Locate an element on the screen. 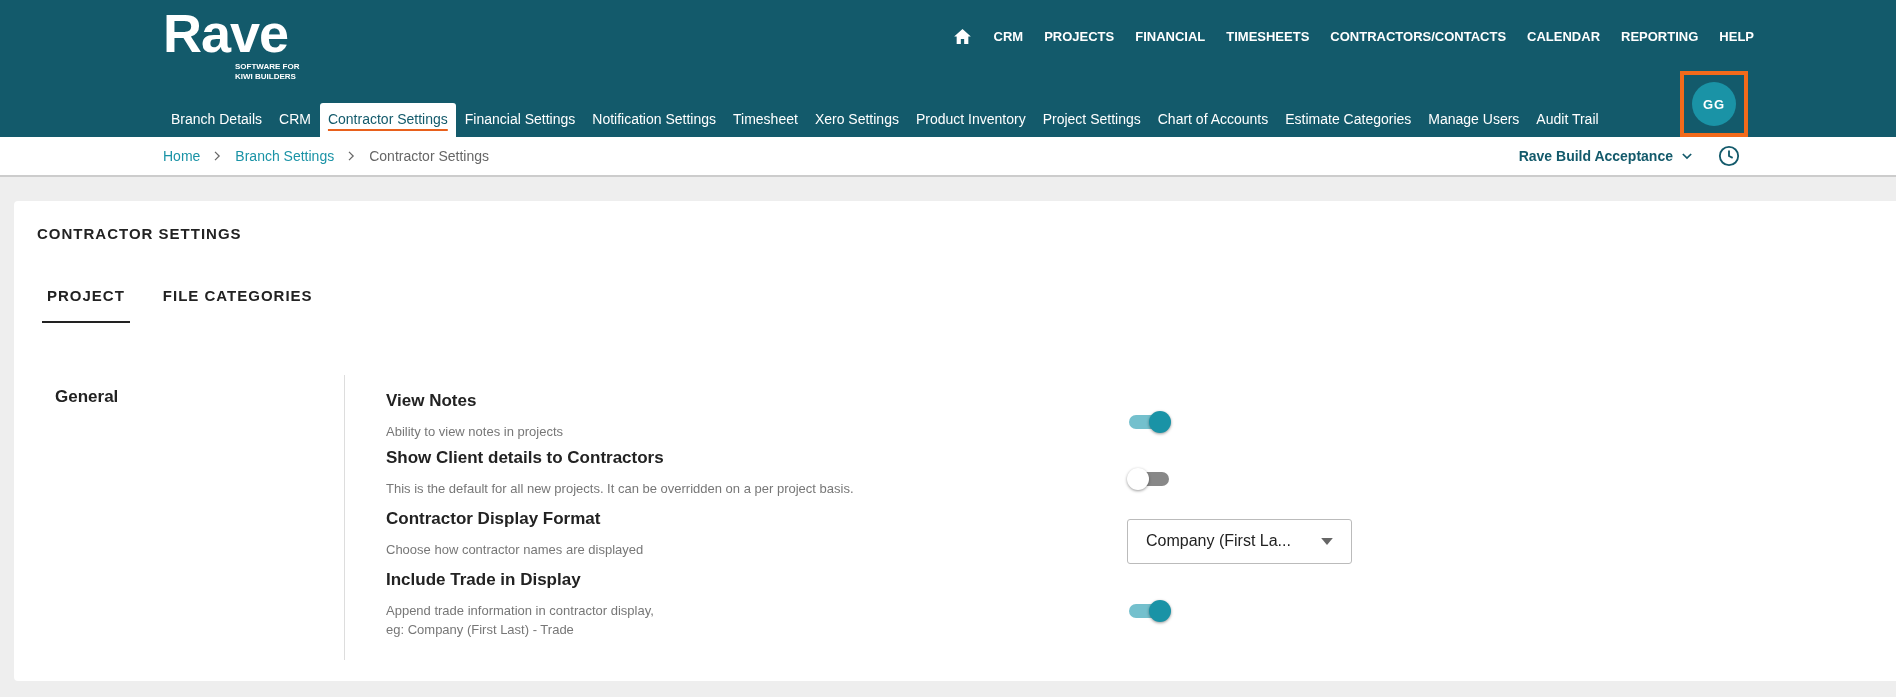  section-tab: PROJECT is located at coordinates (86, 302).